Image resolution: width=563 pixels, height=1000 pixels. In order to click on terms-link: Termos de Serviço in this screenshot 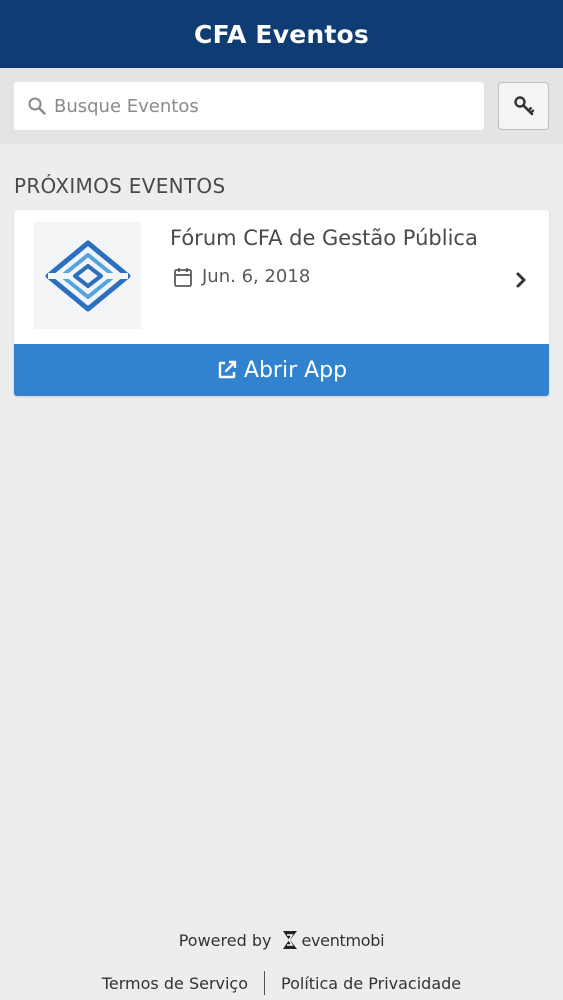, I will do `click(175, 983)`.